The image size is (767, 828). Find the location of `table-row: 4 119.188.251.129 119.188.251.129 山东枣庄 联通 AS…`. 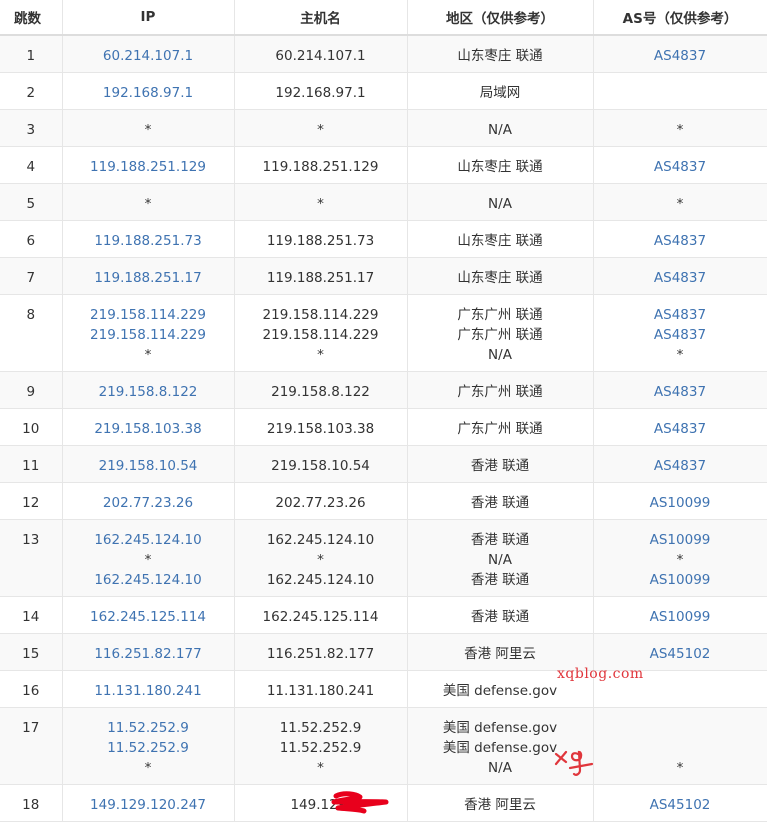

table-row: 4 119.188.251.129 119.188.251.129 山东枣庄 联通 AS… is located at coordinates (383, 165).